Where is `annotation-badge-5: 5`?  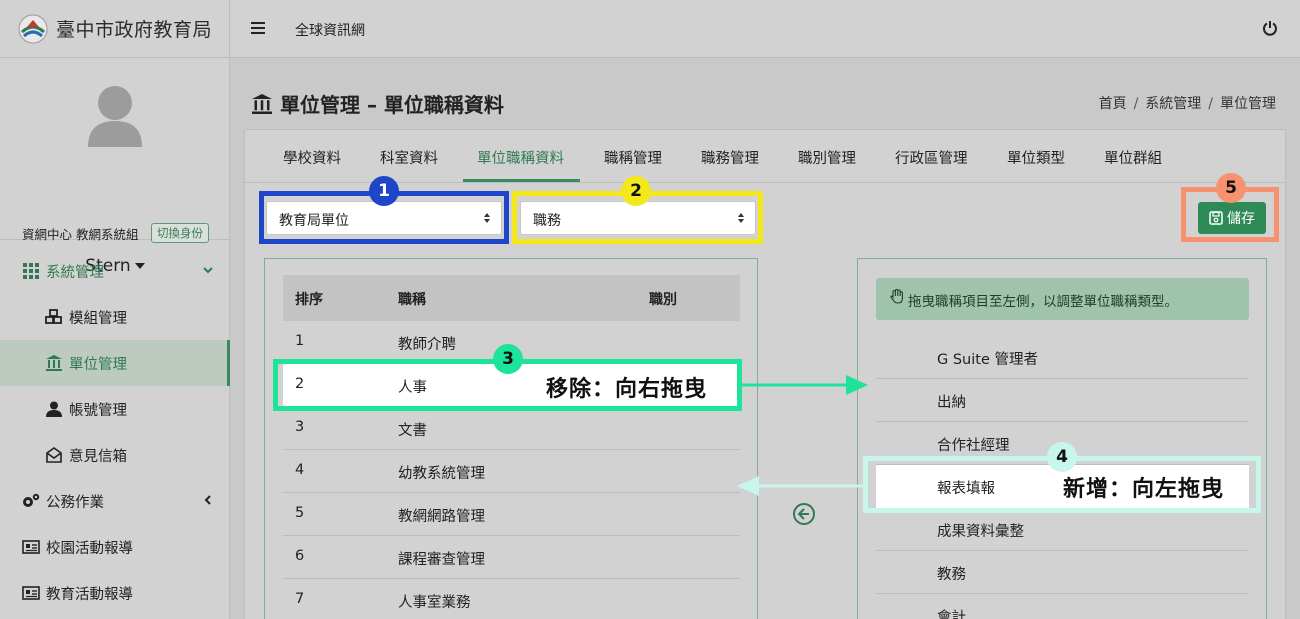
annotation-badge-5: 5 is located at coordinates (1231, 188).